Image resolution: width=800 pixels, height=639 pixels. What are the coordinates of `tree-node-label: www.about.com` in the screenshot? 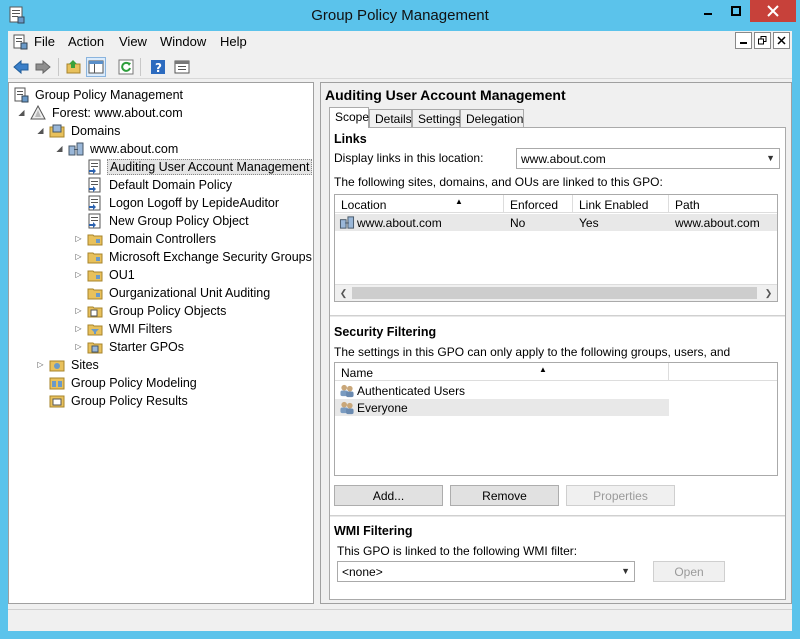 It's located at (134, 148).